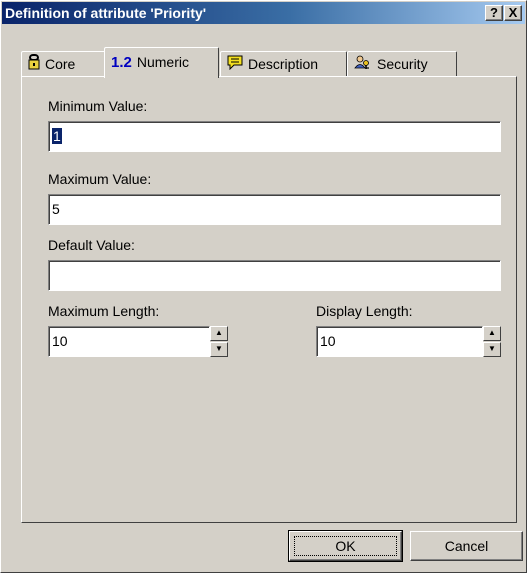  I want to click on close-button: X, so click(513, 13).